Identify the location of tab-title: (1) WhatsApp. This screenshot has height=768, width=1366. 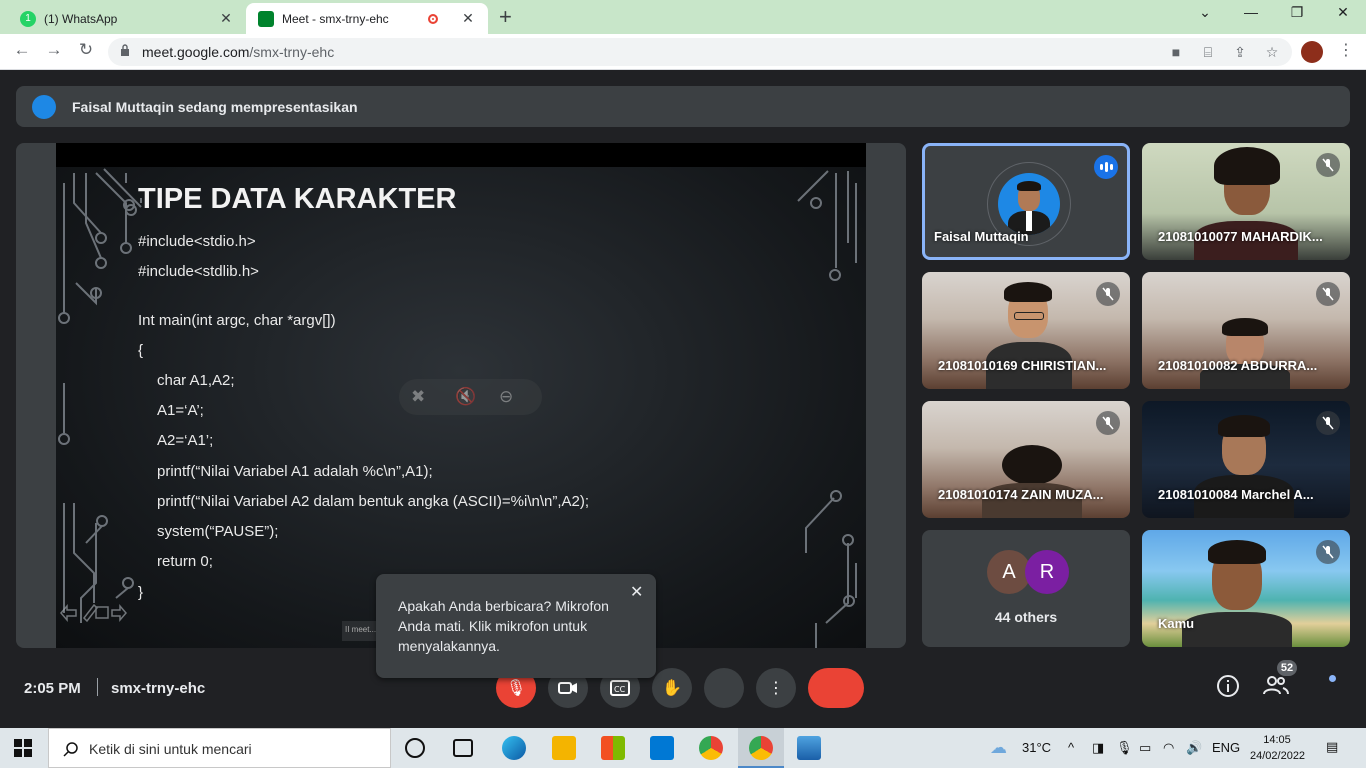
(81, 18).